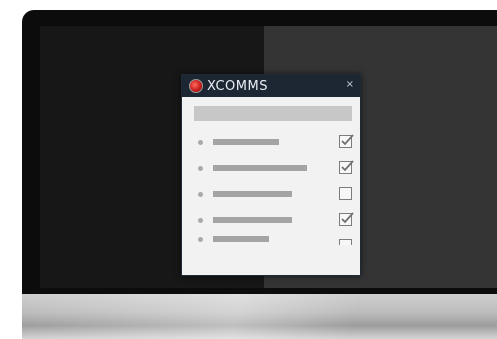  What do you see at coordinates (273, 113) in the screenshot?
I see `search-input` at bounding box center [273, 113].